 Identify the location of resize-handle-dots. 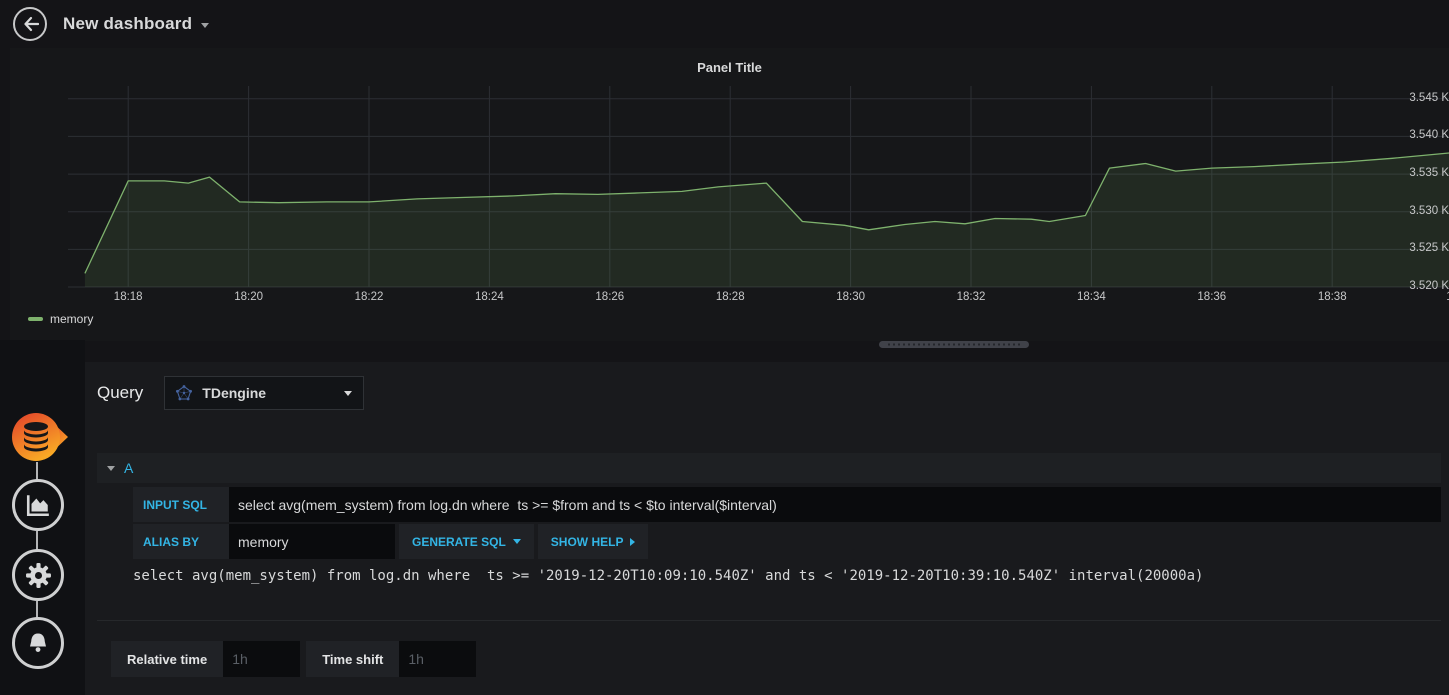
(954, 344).